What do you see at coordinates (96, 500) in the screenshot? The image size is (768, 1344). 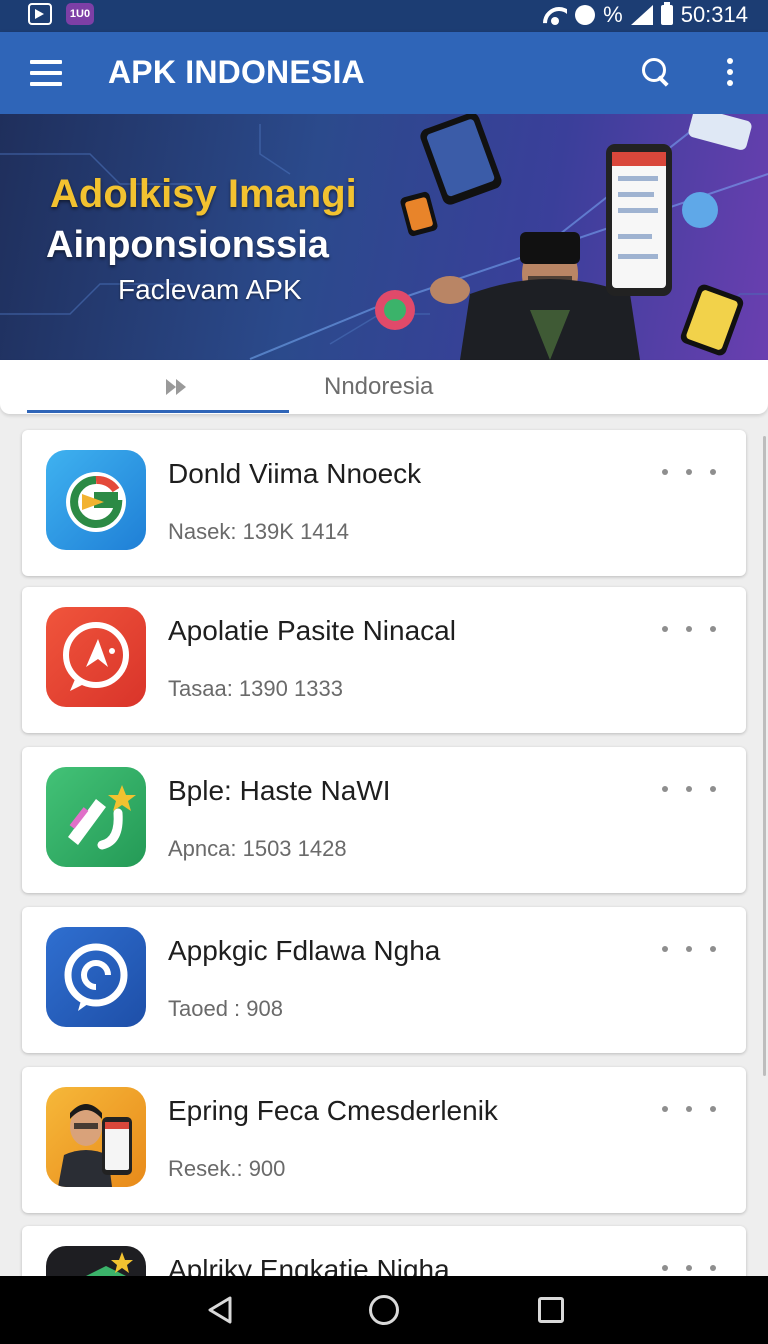 I see `g-arrow-icon` at bounding box center [96, 500].